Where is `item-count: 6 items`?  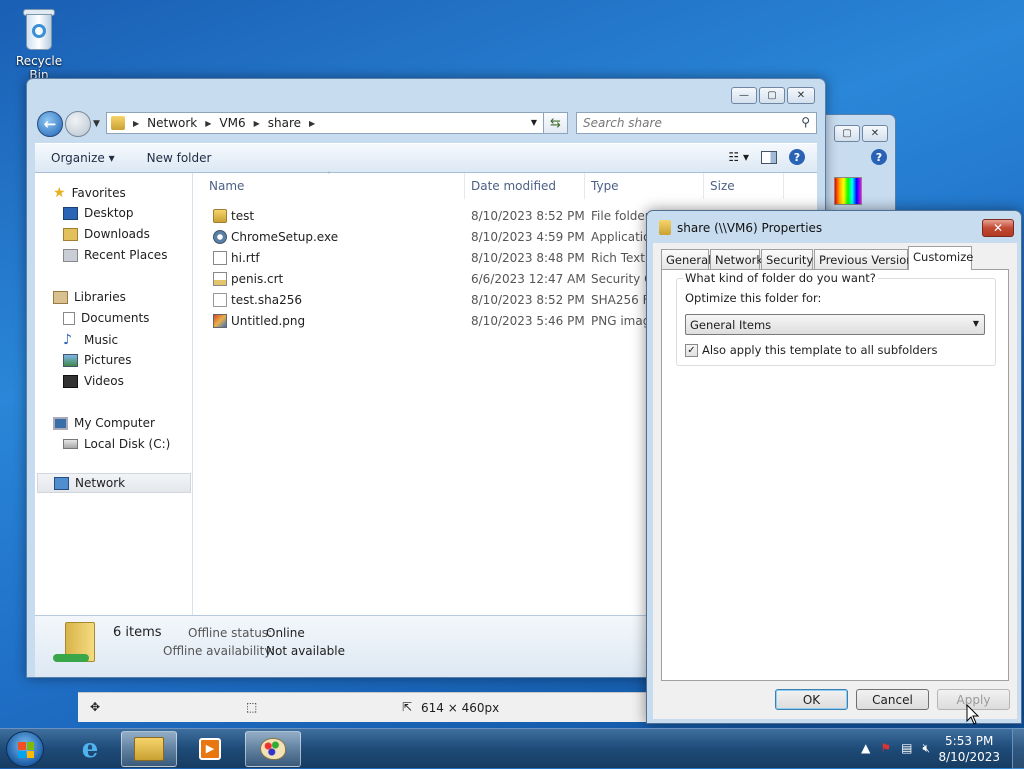 item-count: 6 items is located at coordinates (137, 632).